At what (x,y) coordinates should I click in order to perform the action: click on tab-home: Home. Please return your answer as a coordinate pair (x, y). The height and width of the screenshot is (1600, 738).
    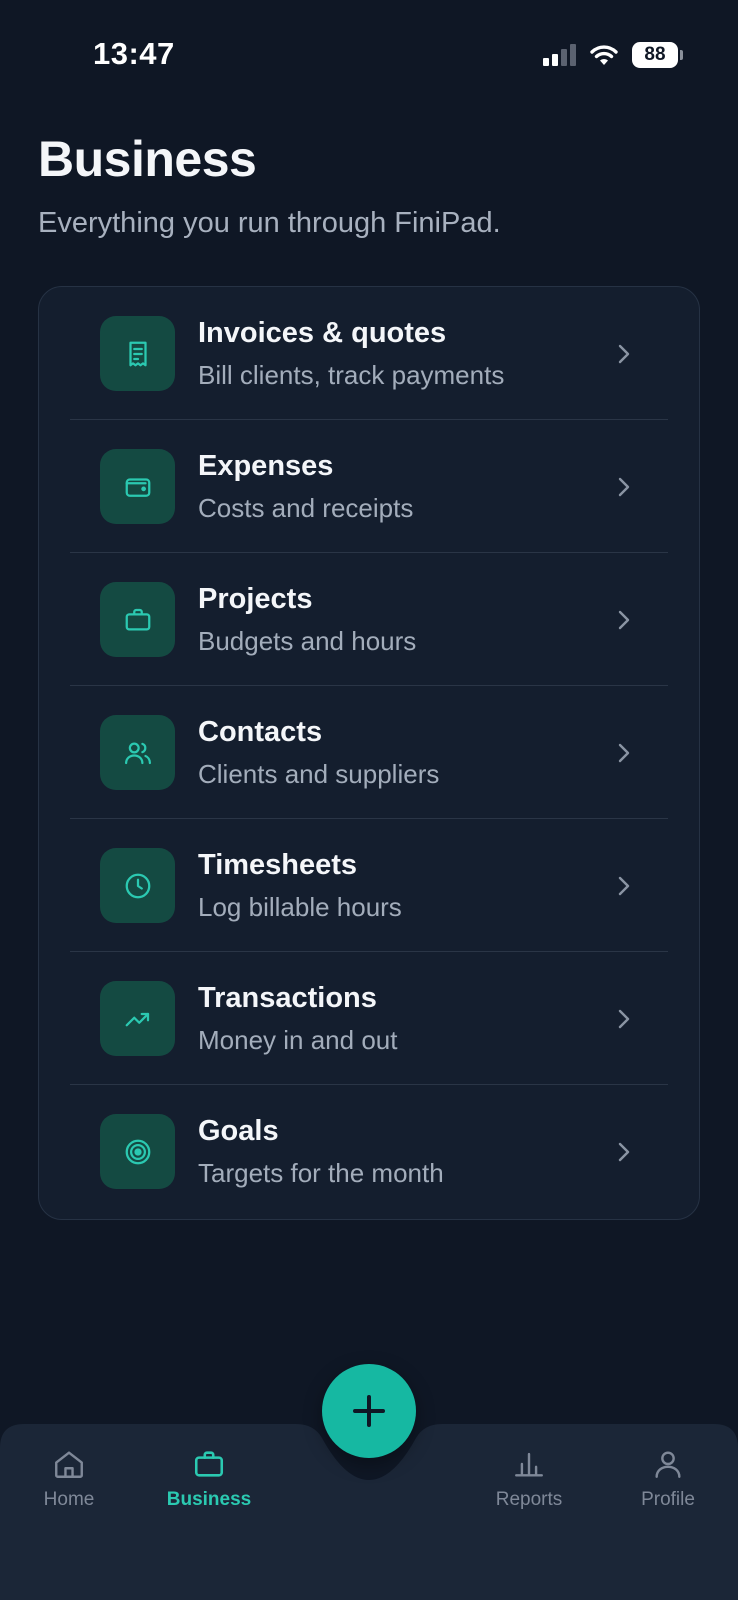
    Looking at the image, I should click on (69, 1481).